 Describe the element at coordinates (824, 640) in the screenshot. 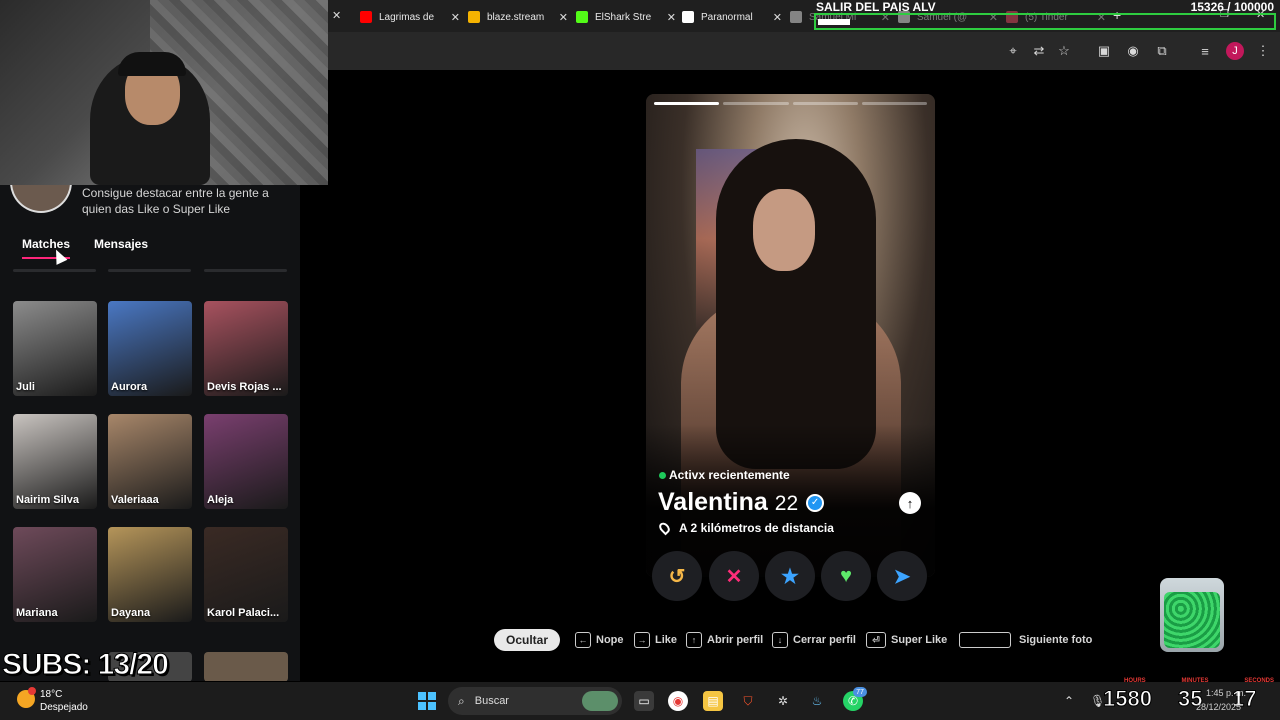

I see `hint-close-profile-label: Cerrar perfil` at that location.